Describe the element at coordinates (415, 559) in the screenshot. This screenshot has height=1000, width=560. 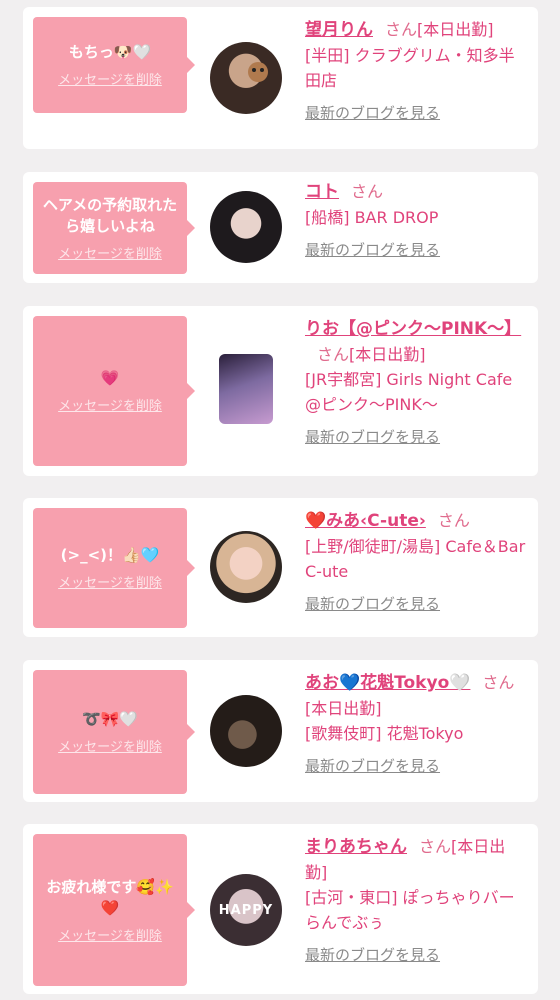
I see `shop-name: [上野/御徒町/湯島] Cafe＆Bar C-ute` at that location.